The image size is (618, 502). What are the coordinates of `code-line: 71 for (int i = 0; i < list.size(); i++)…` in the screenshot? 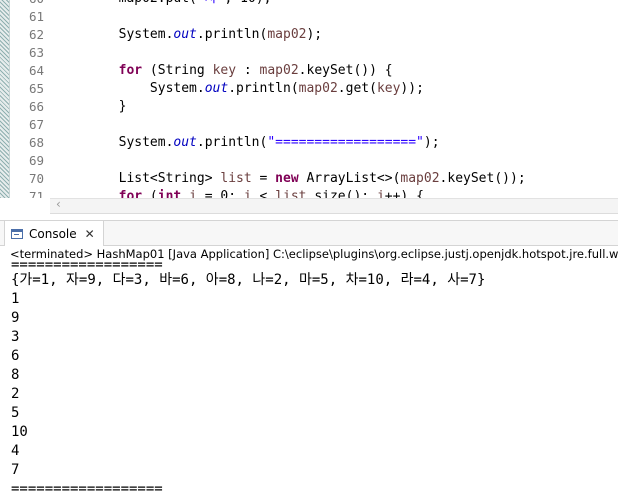 It's located at (309, 193).